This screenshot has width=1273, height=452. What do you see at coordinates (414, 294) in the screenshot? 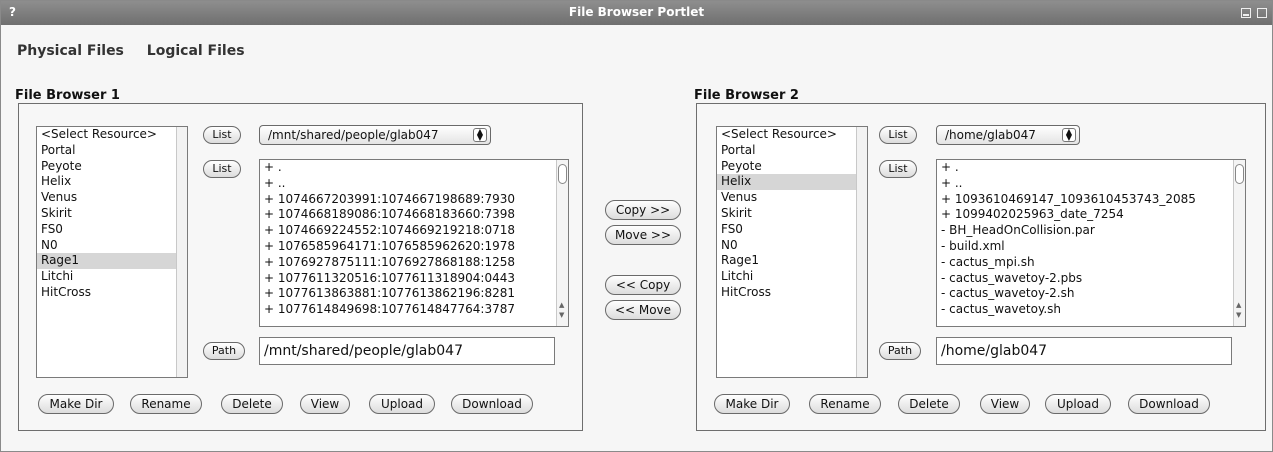
I see `file-item: + 1077613863881:1077613862196:8281` at bounding box center [414, 294].